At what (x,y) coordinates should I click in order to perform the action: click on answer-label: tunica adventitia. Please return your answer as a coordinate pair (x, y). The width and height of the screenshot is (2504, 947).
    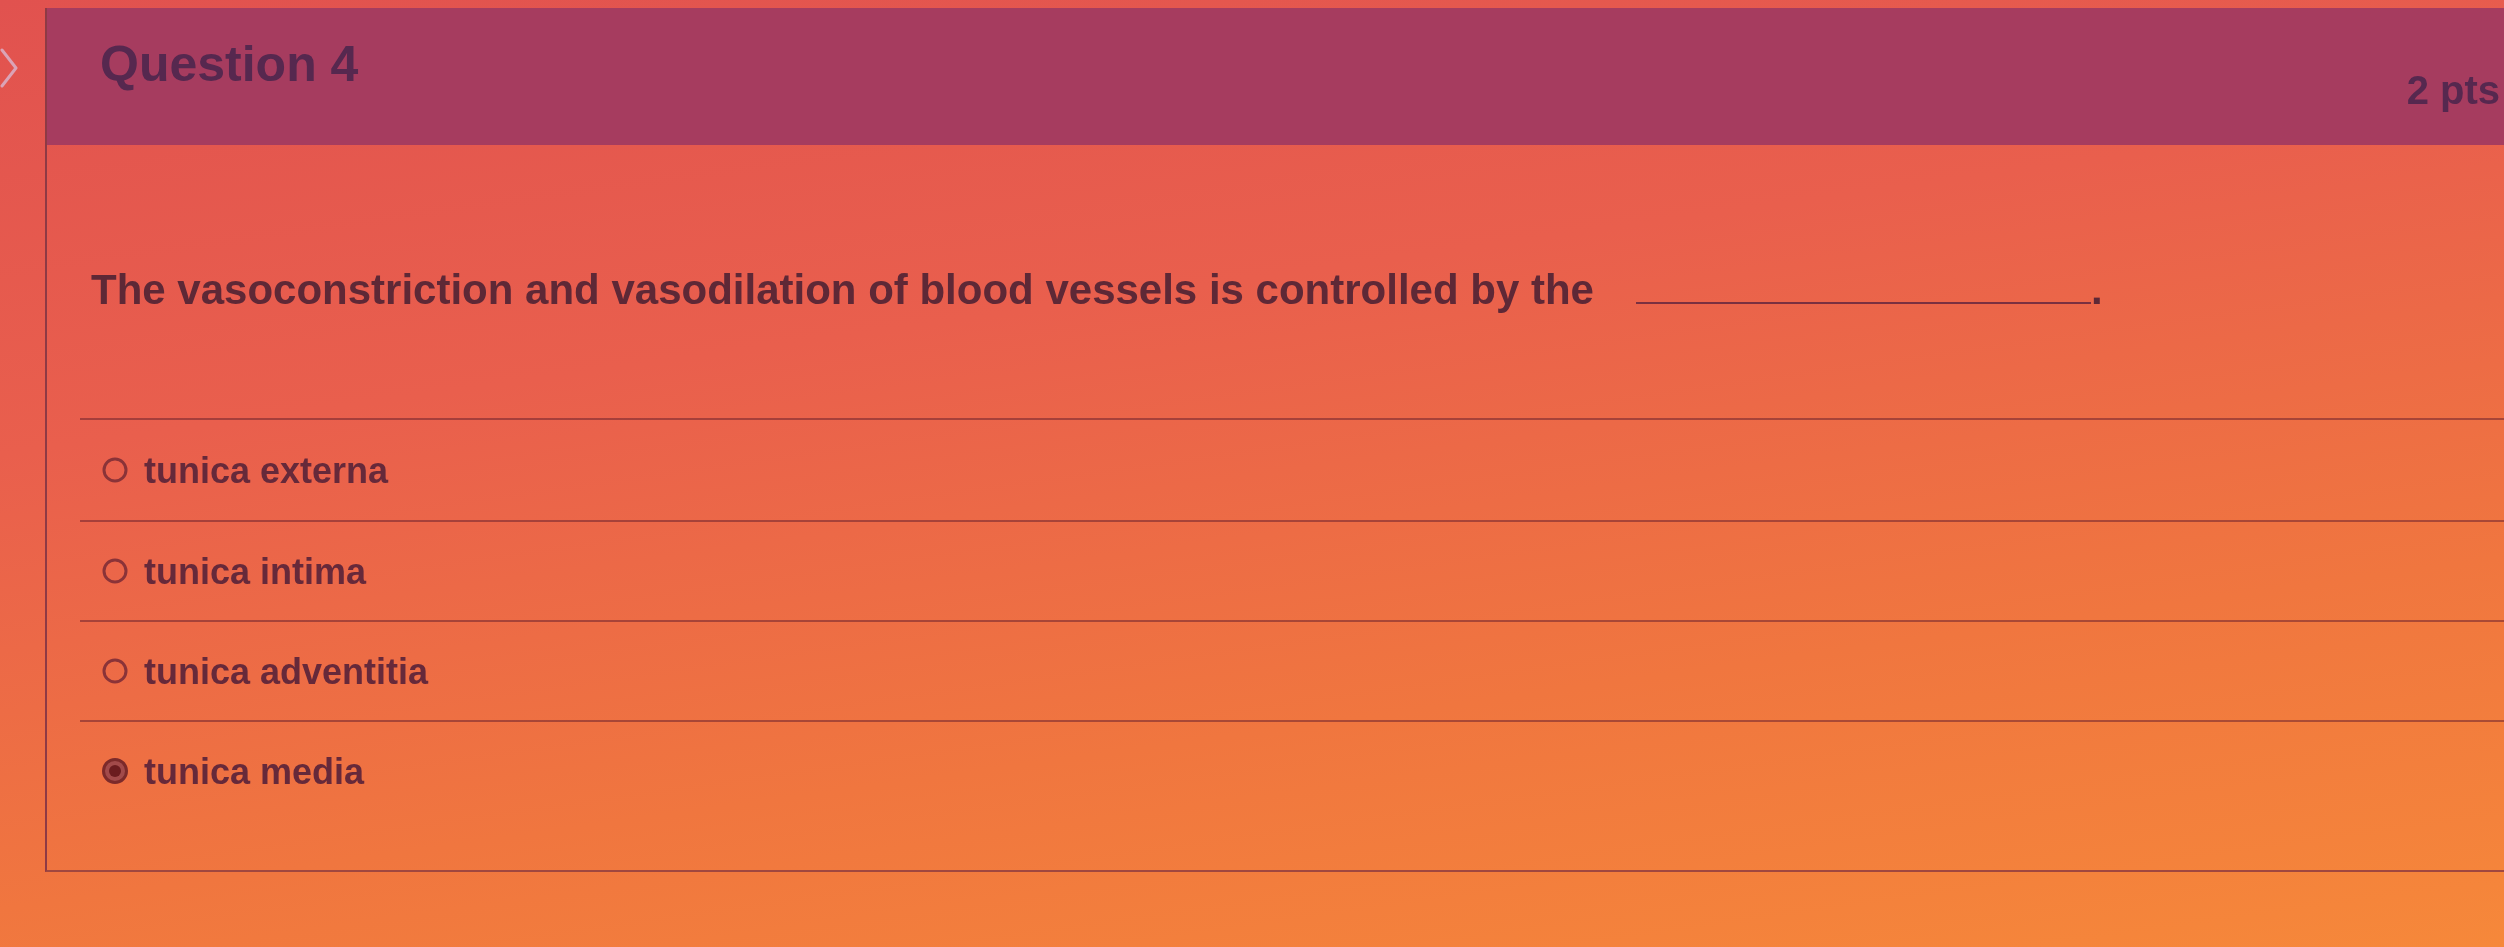
    Looking at the image, I should click on (286, 671).